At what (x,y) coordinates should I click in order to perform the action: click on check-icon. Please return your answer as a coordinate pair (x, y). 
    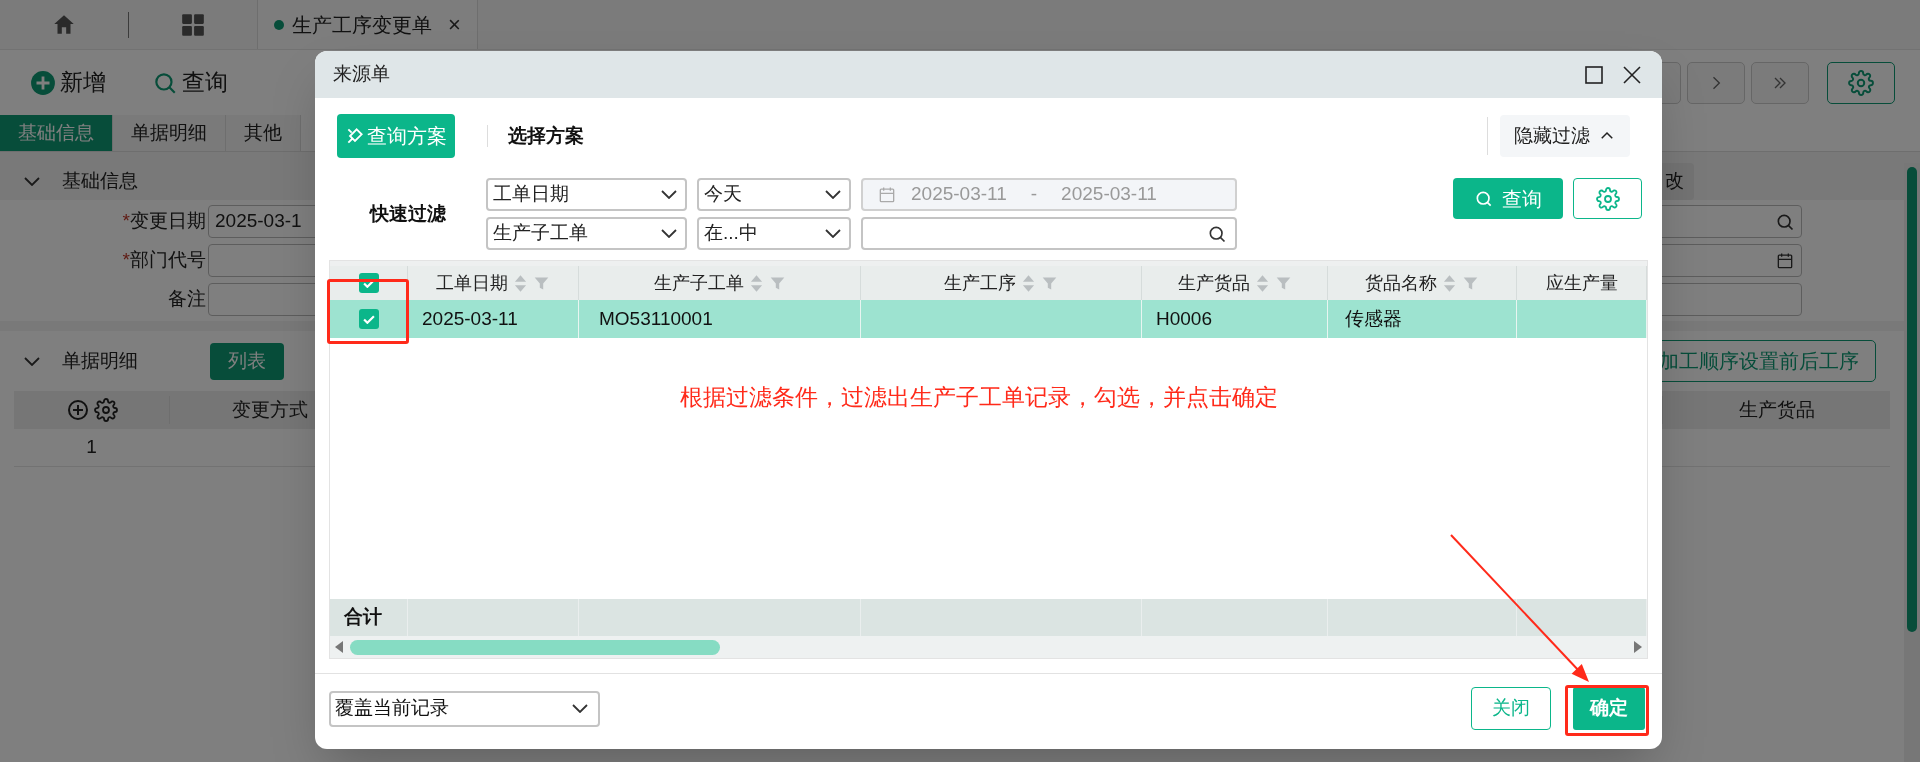
    Looking at the image, I should click on (368, 319).